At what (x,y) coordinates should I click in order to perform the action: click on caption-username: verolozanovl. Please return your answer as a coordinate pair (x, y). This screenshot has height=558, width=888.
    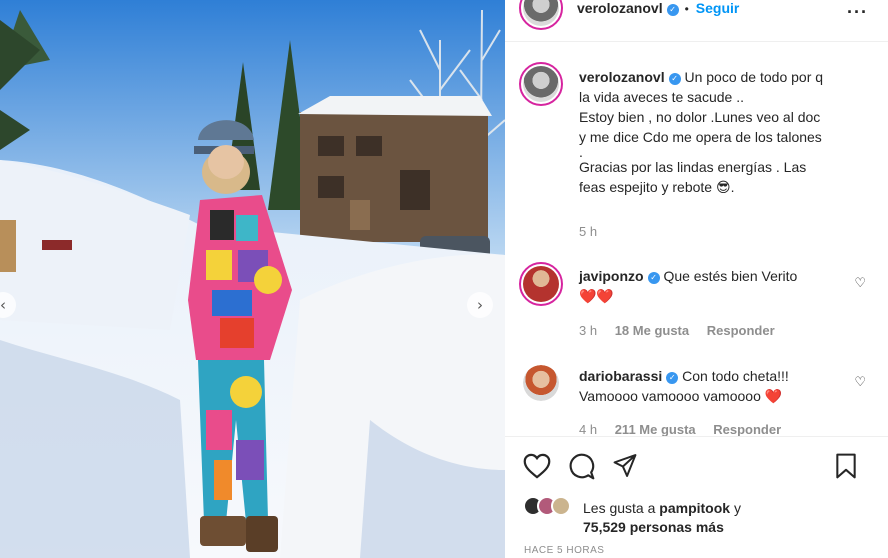
    Looking at the image, I should click on (622, 77).